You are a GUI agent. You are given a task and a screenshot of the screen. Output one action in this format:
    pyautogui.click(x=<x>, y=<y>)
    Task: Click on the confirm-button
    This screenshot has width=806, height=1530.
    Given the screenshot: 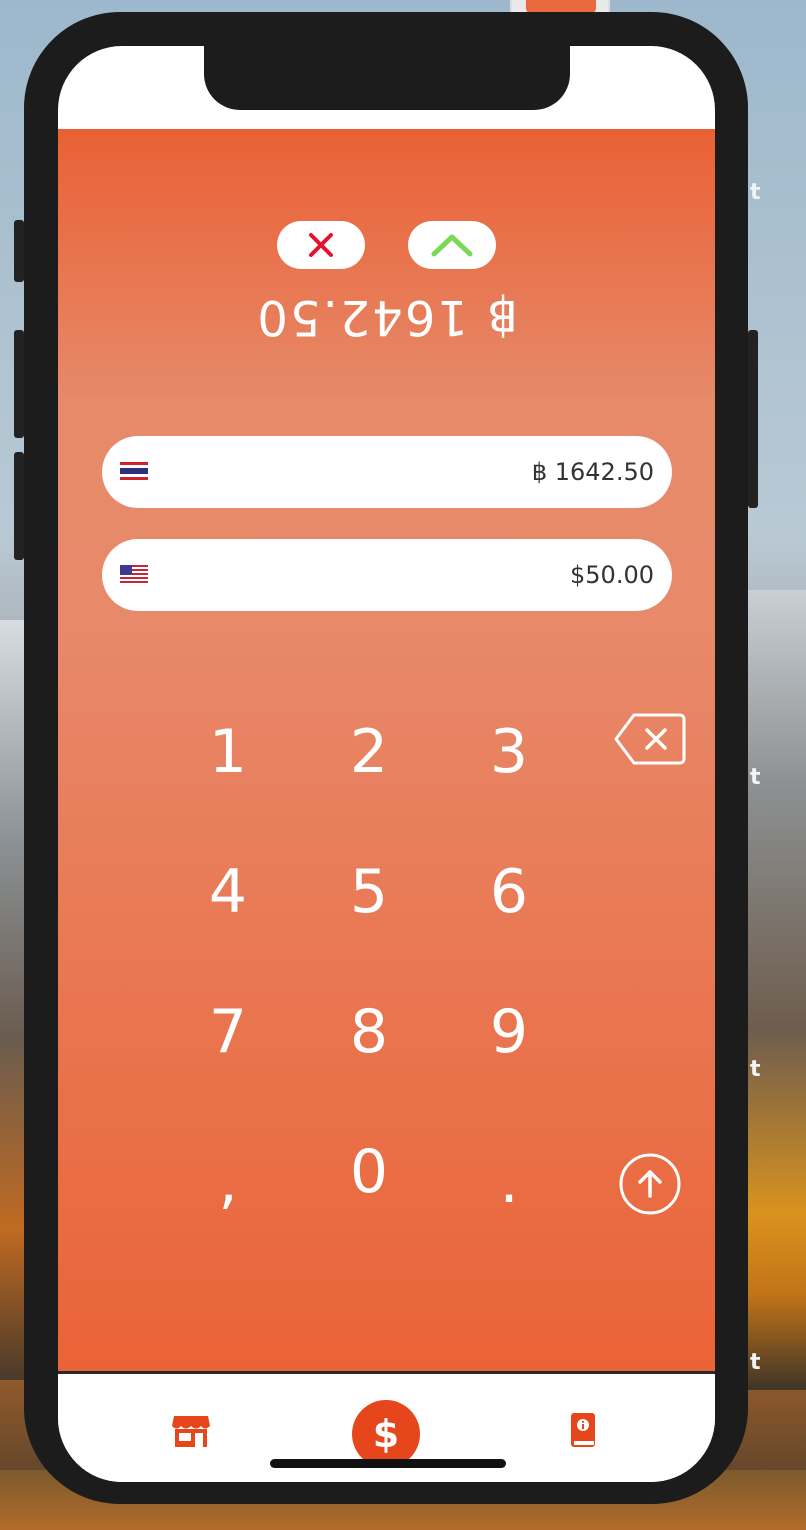 What is the action you would take?
    pyautogui.click(x=452, y=245)
    